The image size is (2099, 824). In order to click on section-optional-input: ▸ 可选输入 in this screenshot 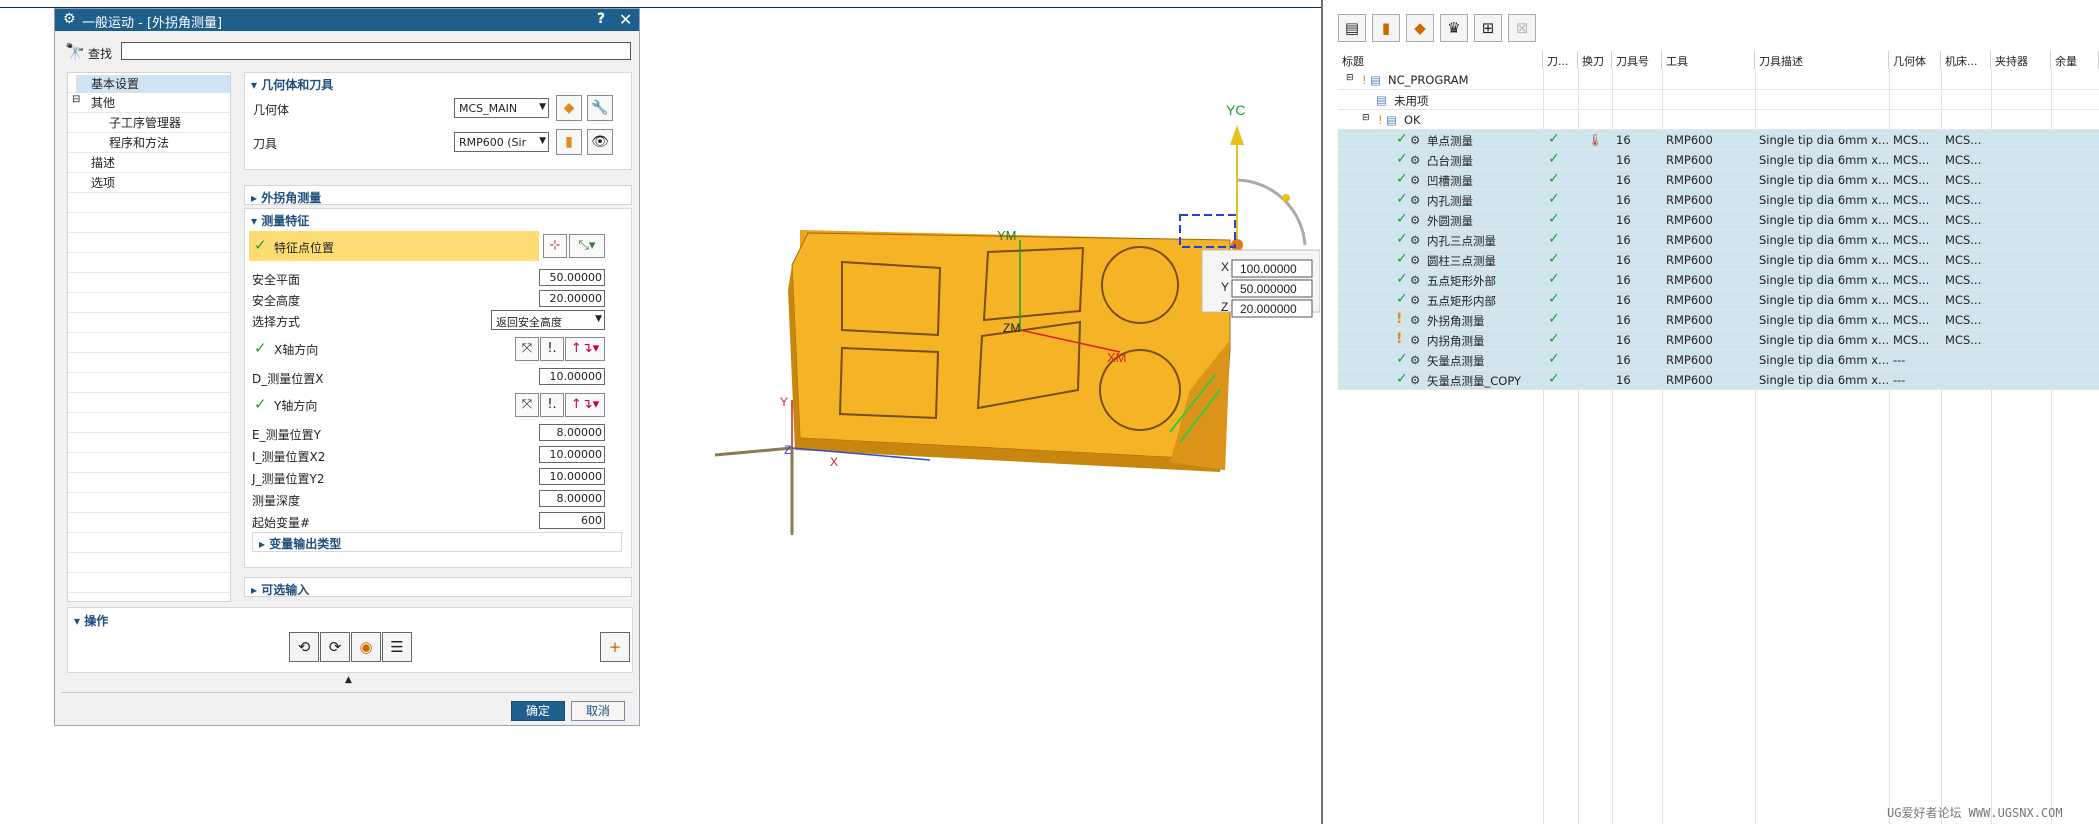, I will do `click(438, 587)`.